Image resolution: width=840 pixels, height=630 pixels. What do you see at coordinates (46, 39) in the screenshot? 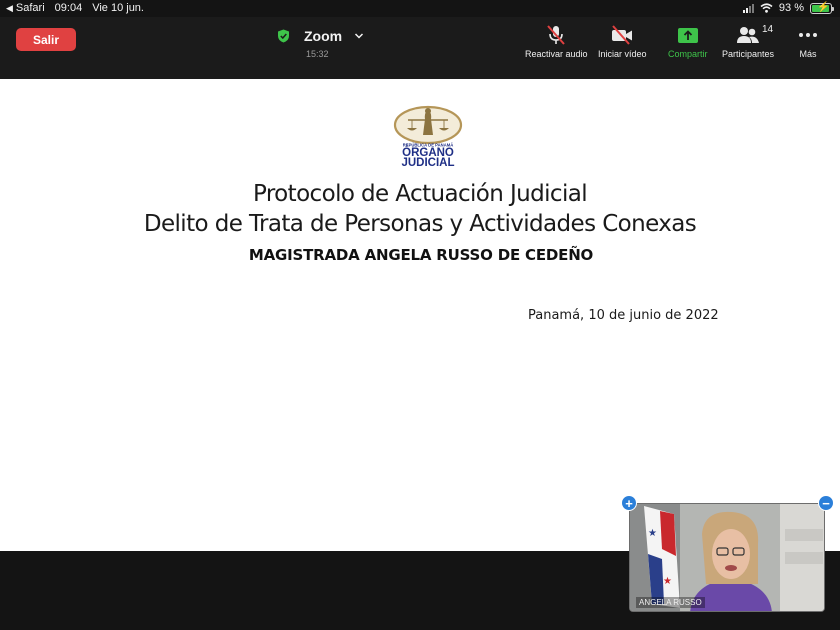
I see `leave-button: Salir` at bounding box center [46, 39].